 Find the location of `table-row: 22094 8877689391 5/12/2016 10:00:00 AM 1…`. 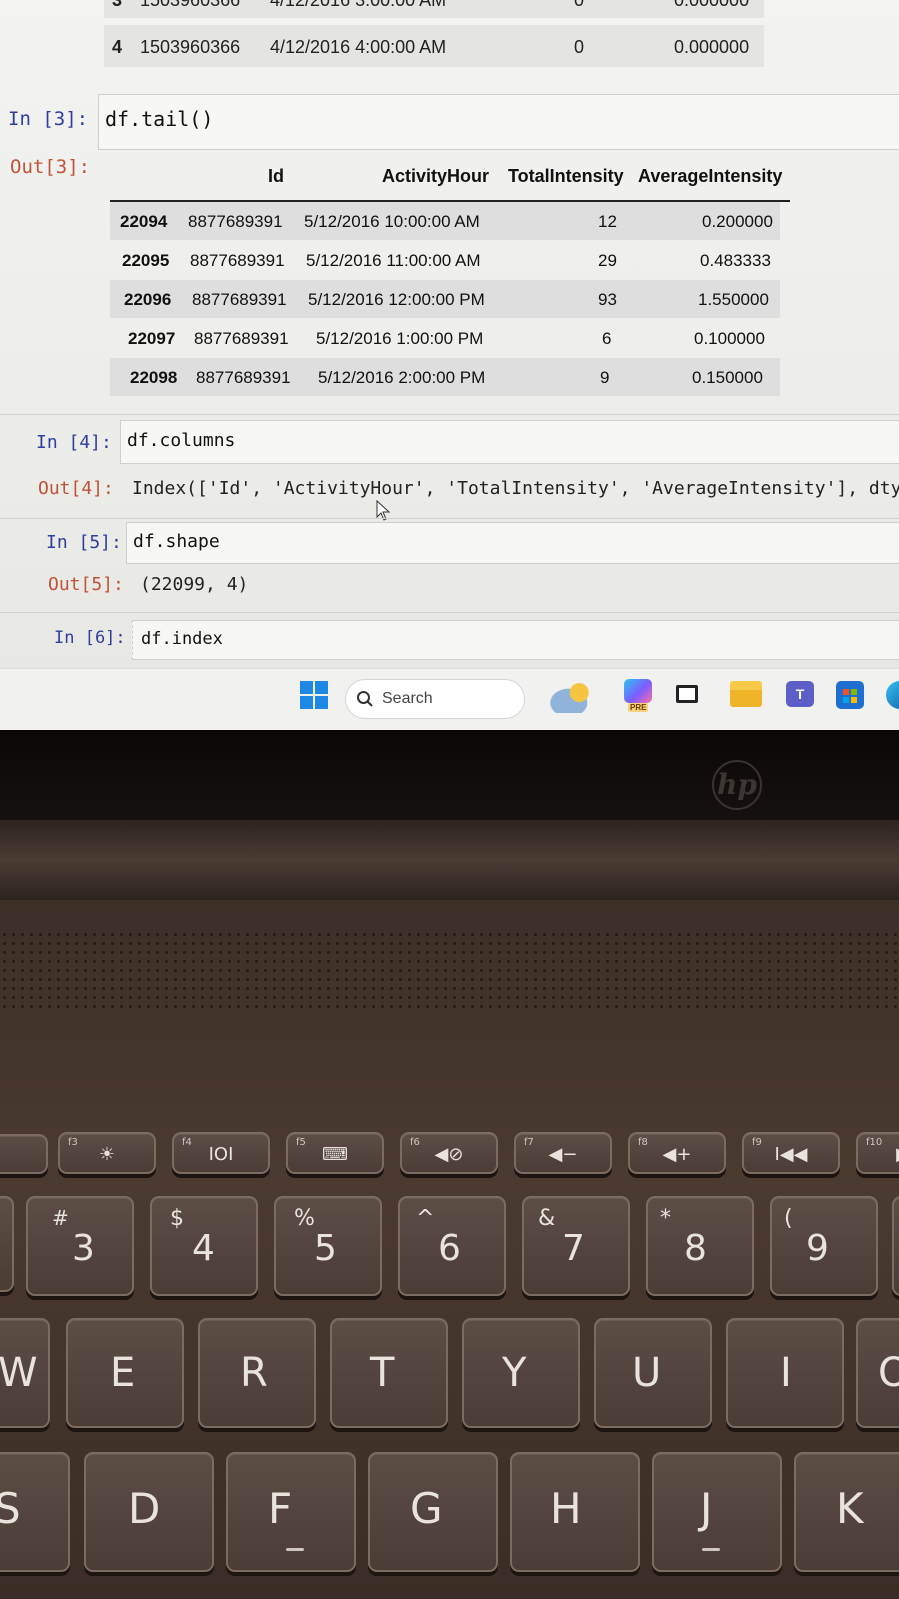

table-row: 22094 8877689391 5/12/2016 10:00:00 AM 1… is located at coordinates (445, 221).